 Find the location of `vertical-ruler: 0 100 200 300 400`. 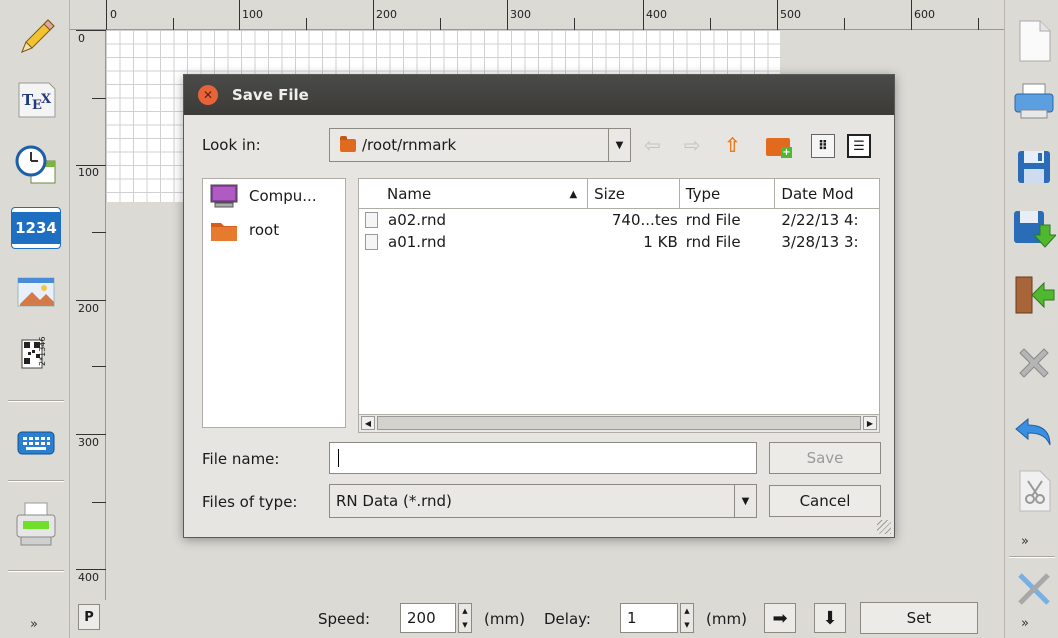

vertical-ruler: 0 100 200 300 400 is located at coordinates (91, 315).